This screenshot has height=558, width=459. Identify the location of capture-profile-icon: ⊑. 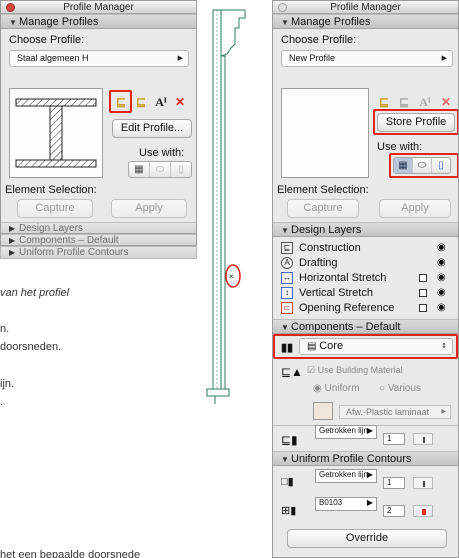
(384, 102).